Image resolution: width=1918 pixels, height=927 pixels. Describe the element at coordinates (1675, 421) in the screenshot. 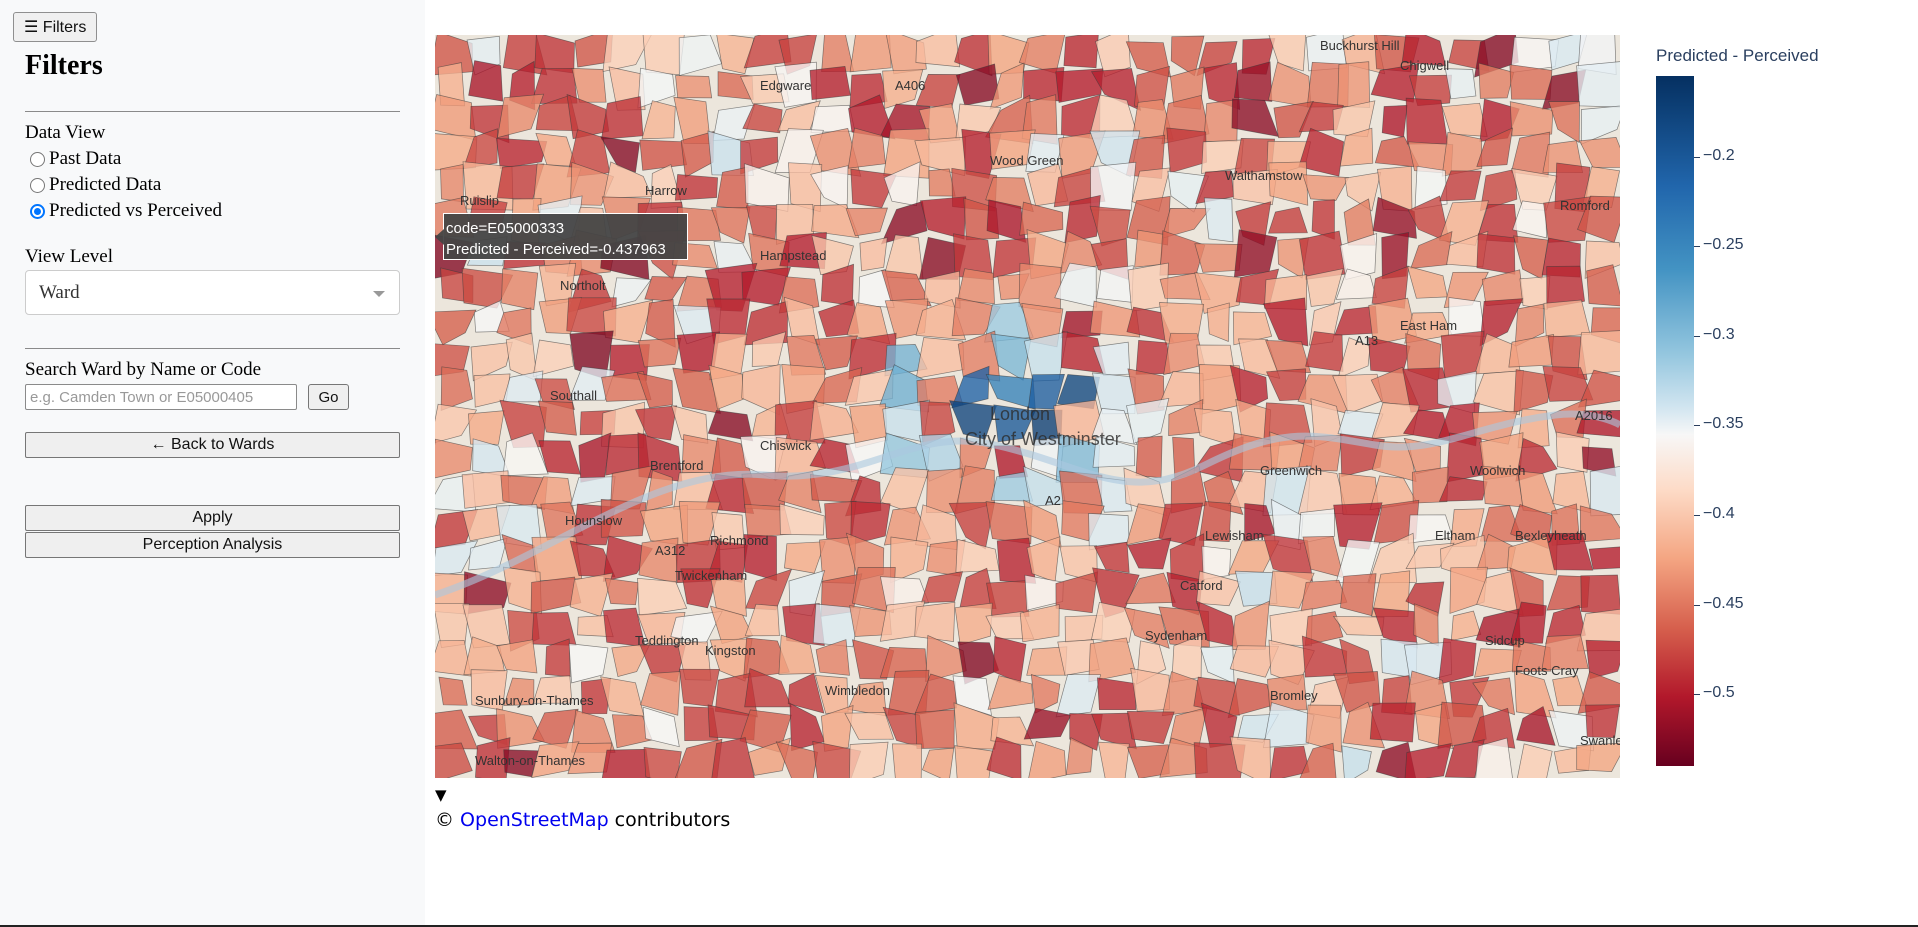

I see `colorbar` at that location.